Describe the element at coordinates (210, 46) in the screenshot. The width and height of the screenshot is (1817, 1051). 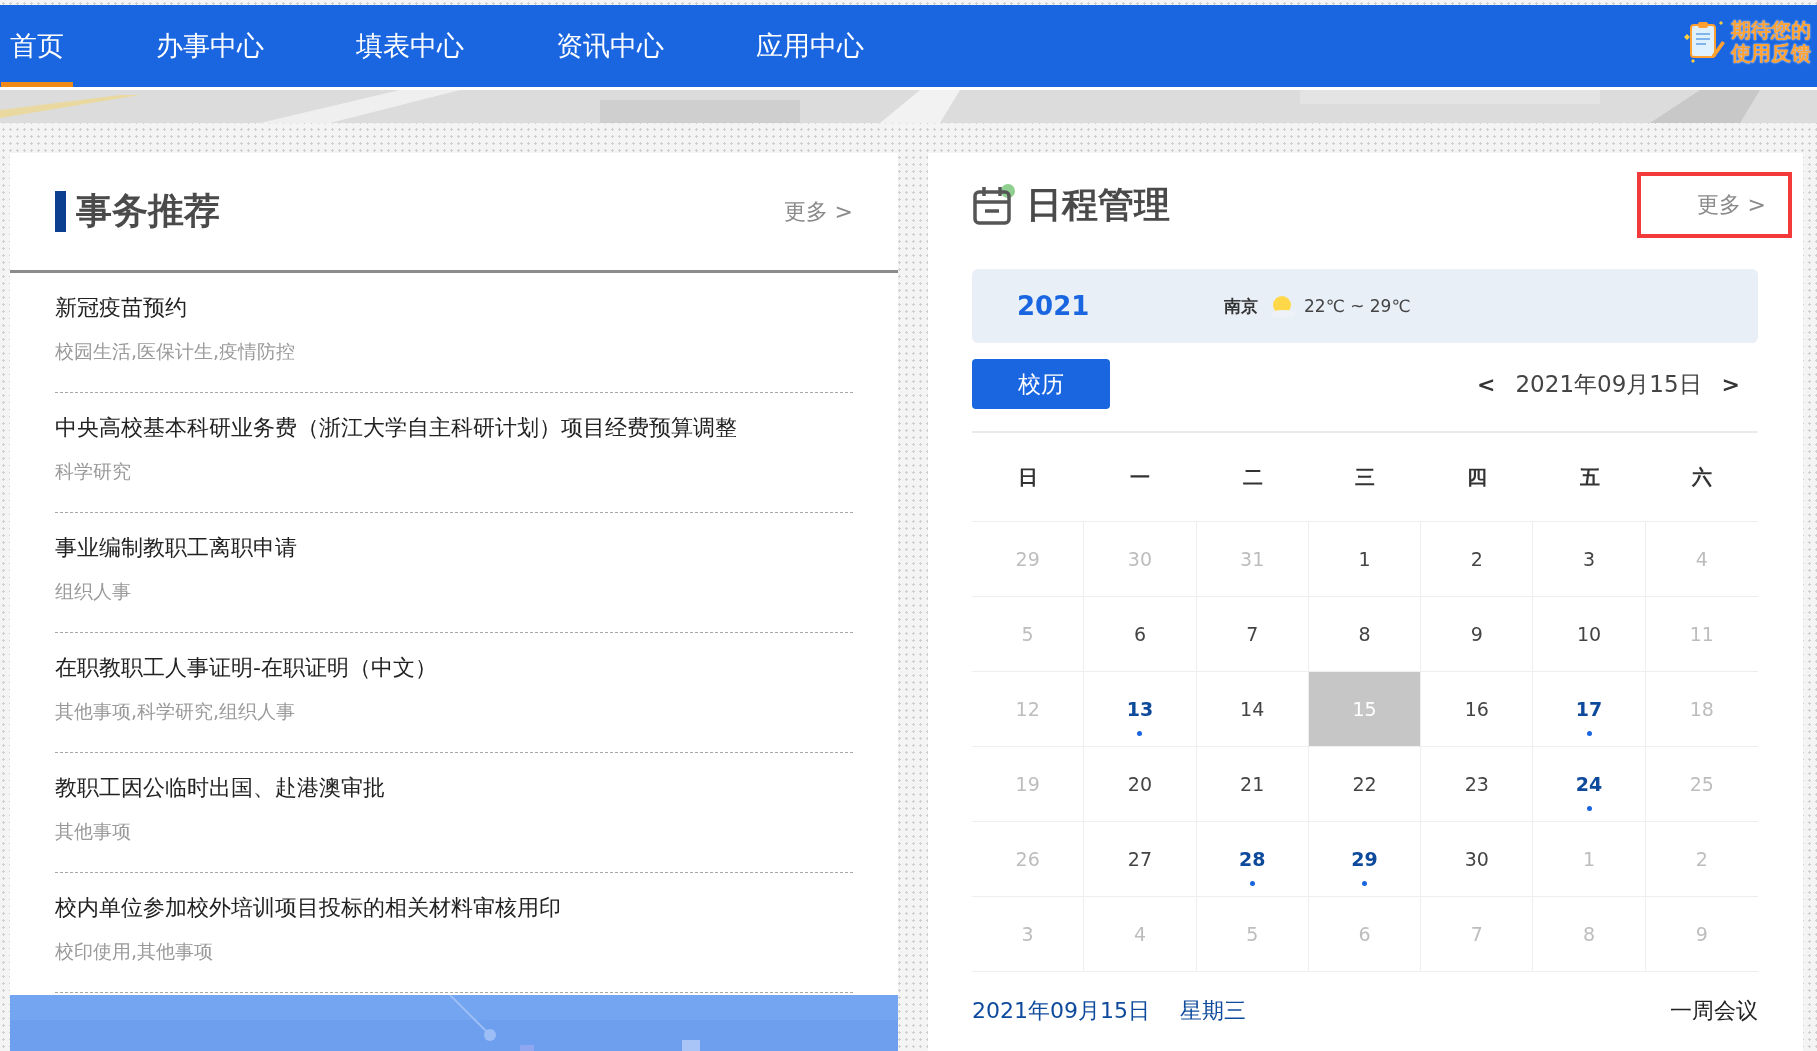
I see `nav-tab: 办事中心` at that location.